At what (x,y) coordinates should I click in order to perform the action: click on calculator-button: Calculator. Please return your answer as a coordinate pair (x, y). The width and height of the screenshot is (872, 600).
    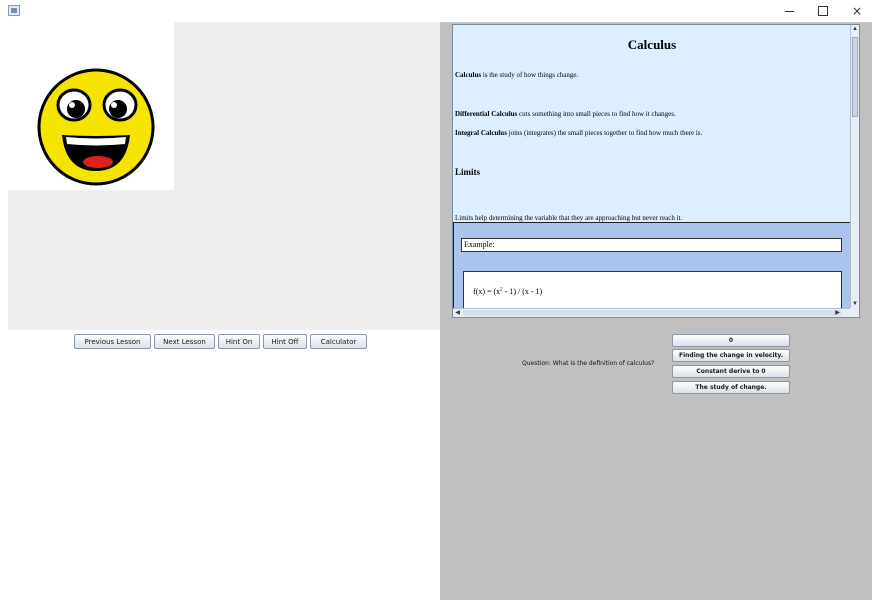
    Looking at the image, I should click on (338, 341).